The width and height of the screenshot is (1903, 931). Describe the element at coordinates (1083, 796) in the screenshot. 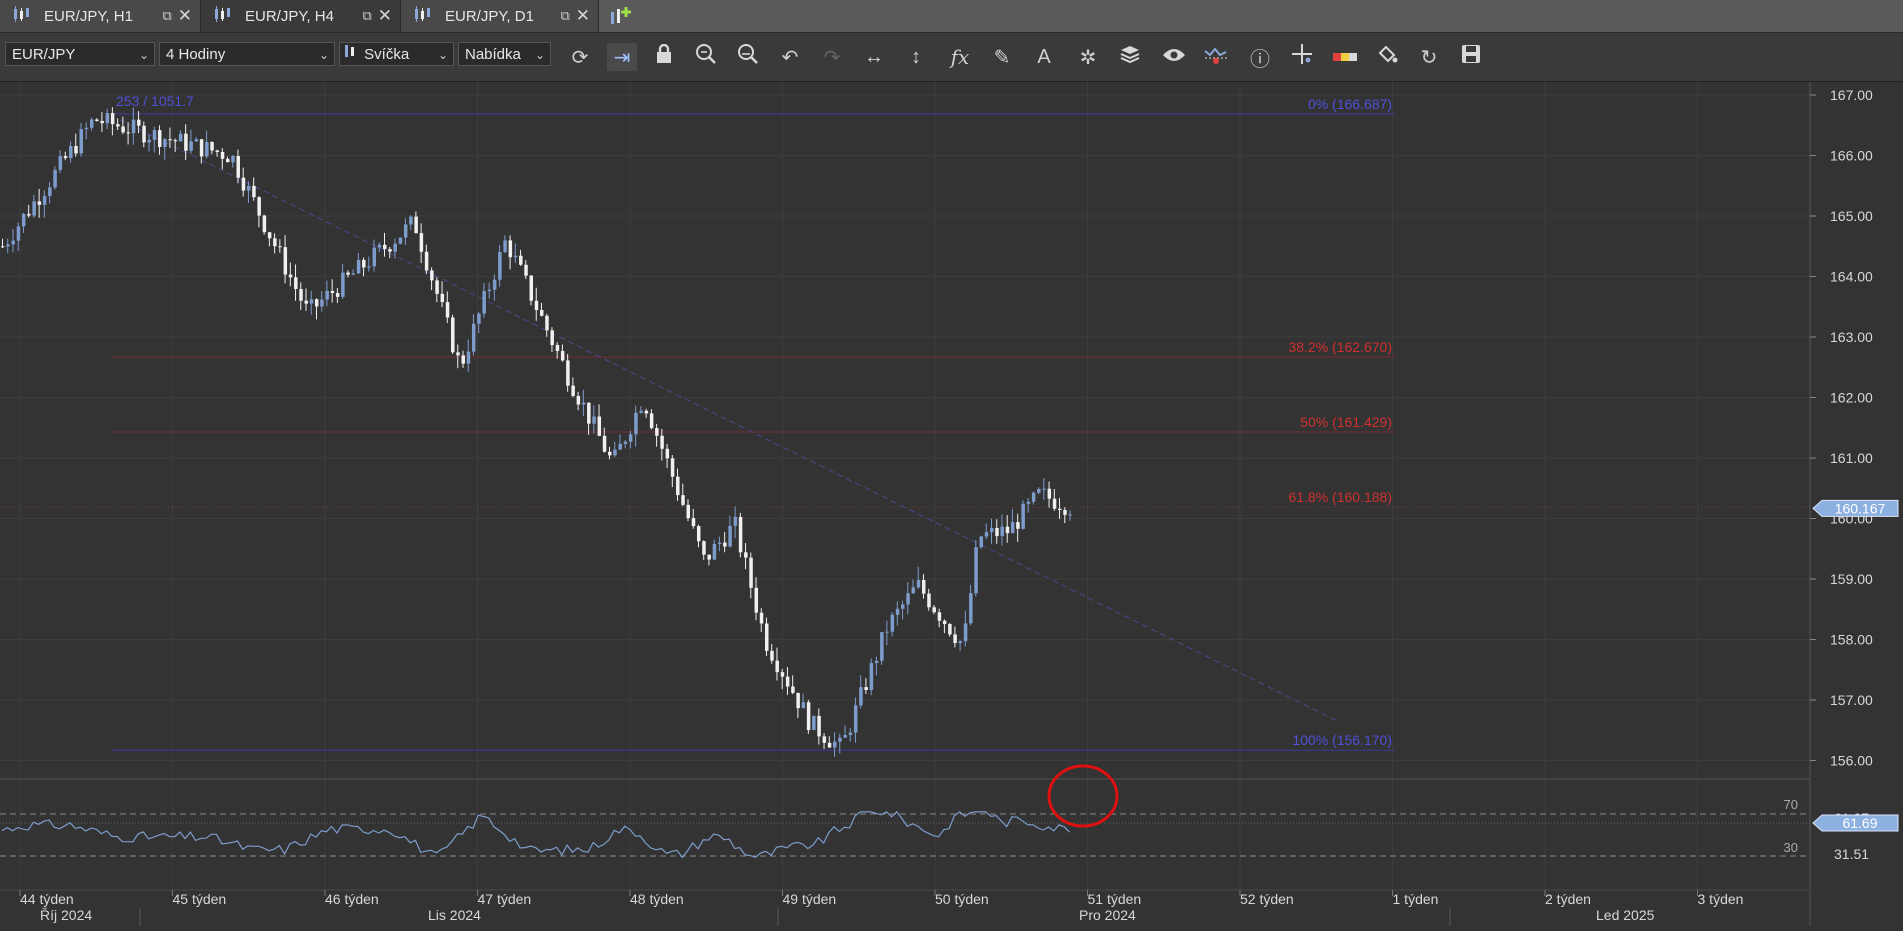

I see `annotation-circle` at that location.